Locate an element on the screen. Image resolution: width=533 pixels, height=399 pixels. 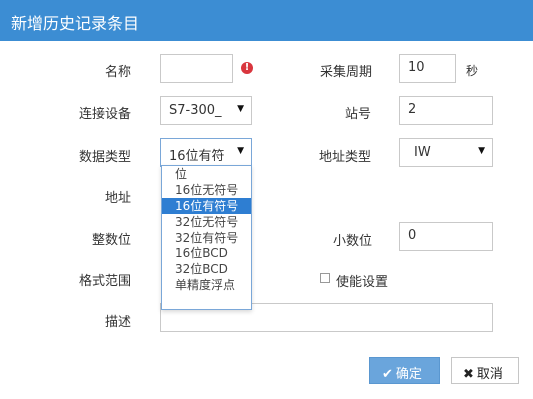
name-label: 名称 is located at coordinates (118, 72).